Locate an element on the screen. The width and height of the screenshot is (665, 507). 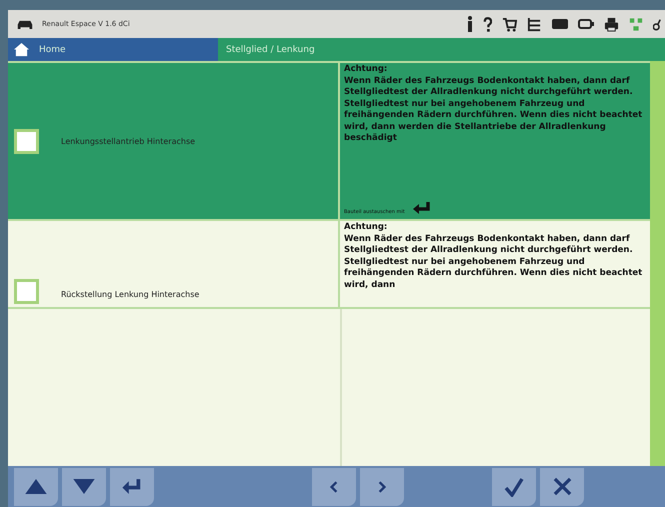
cart-icon is located at coordinates (509, 24).